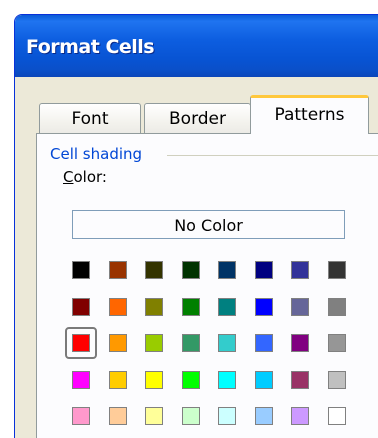 The width and height of the screenshot is (378, 438). What do you see at coordinates (208, 224) in the screenshot?
I see `no-color-button: No Color` at bounding box center [208, 224].